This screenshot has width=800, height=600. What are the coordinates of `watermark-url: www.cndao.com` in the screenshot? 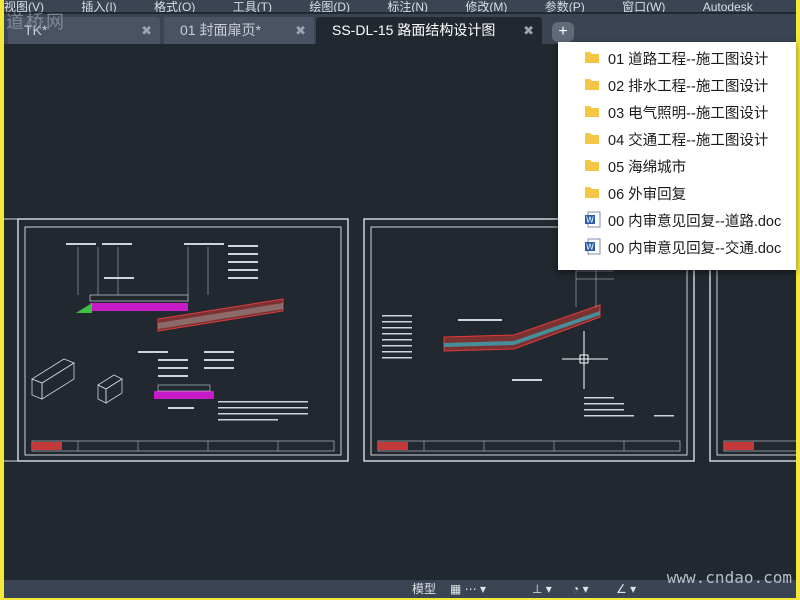 It's located at (729, 577).